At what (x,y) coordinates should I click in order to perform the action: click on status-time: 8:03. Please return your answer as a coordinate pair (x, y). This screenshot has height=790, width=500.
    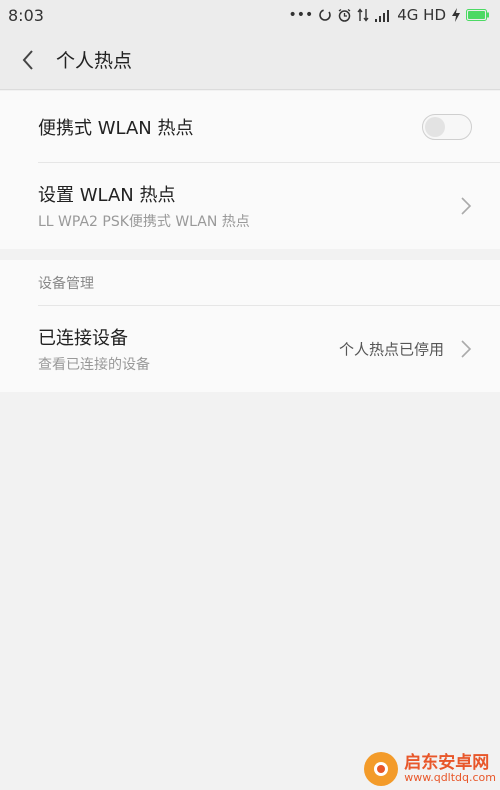
    Looking at the image, I should click on (26, 15).